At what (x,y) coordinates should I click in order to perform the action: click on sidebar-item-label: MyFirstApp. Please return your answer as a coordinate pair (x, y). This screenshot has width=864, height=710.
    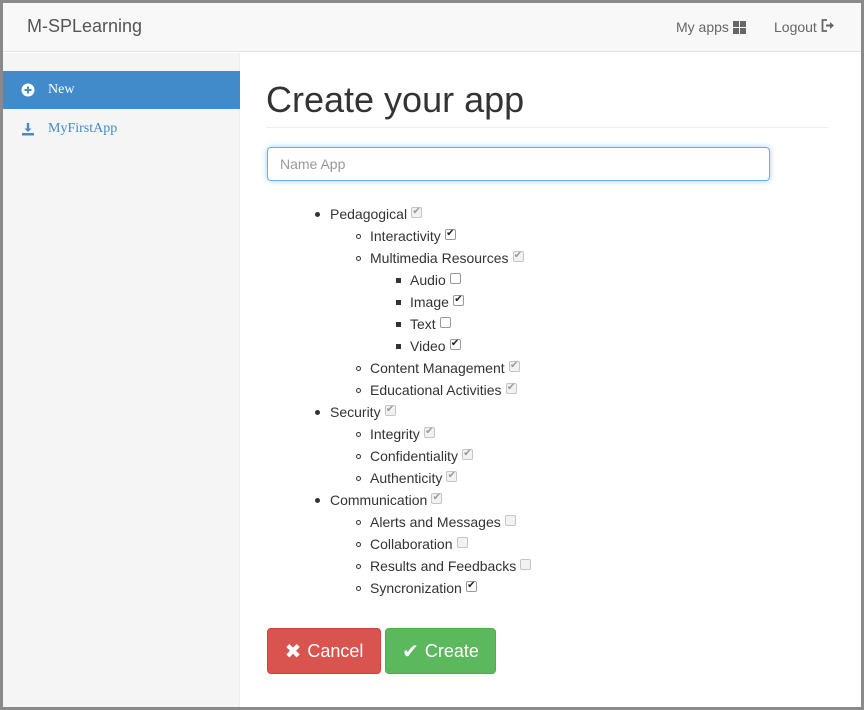
    Looking at the image, I should click on (83, 128).